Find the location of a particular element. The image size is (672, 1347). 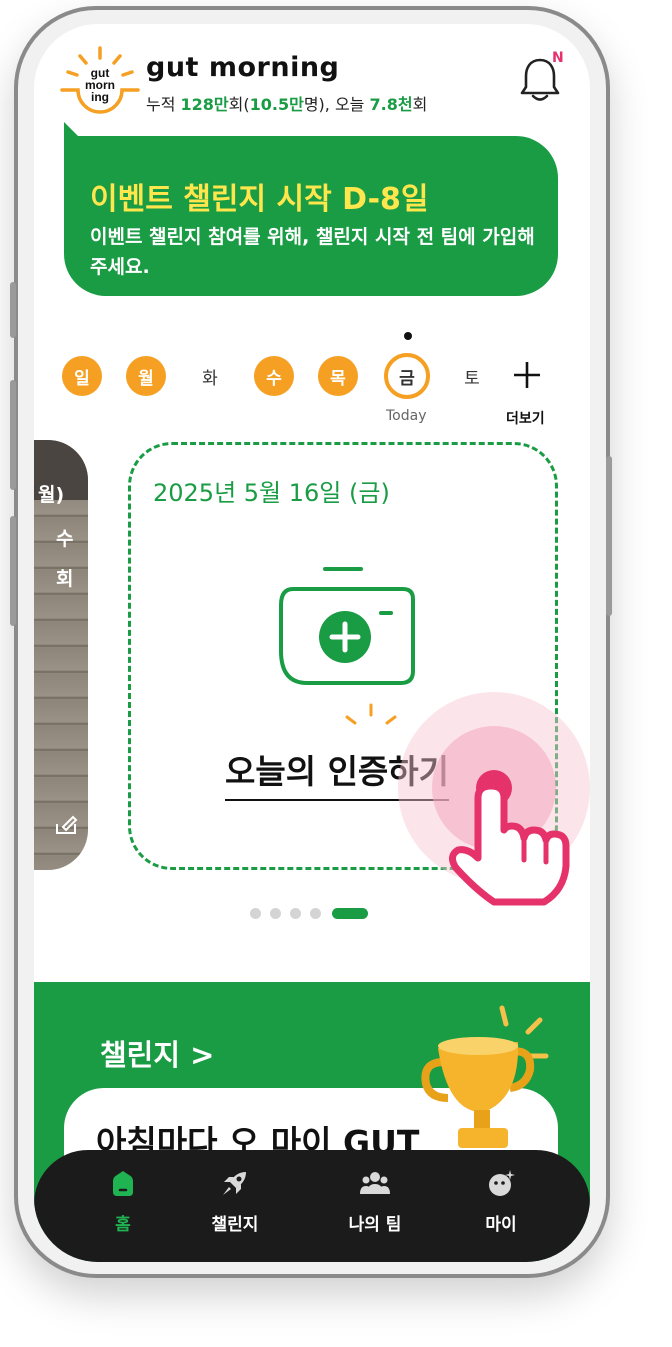

previous-card-line2: 수 is located at coordinates (65, 539).